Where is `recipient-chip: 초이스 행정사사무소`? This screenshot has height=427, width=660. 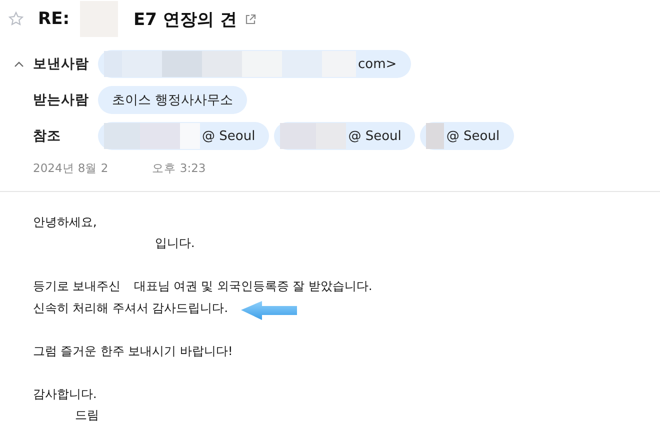
recipient-chip: 초이스 행정사사무소 is located at coordinates (173, 100).